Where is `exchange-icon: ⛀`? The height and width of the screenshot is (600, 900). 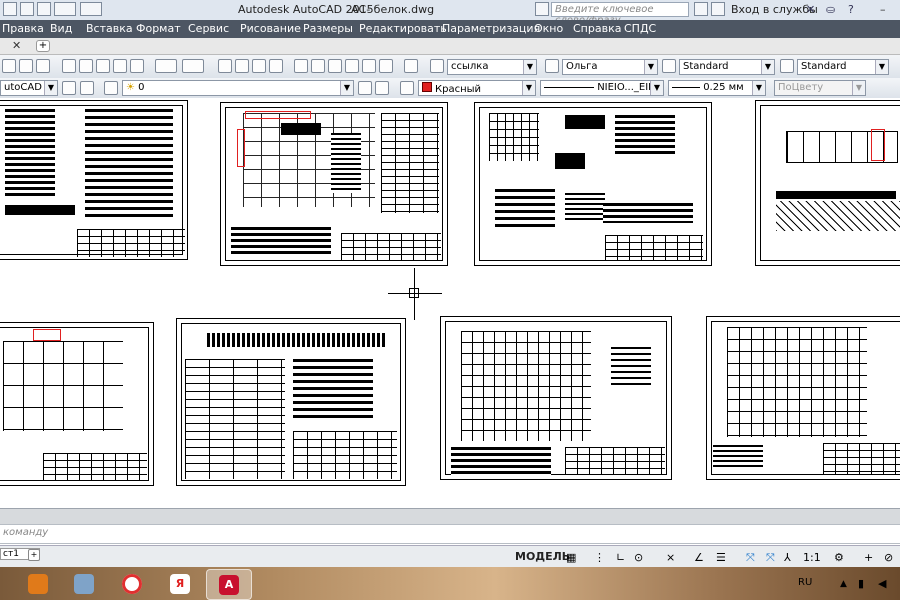
exchange-icon: ⛀ is located at coordinates (830, 9).